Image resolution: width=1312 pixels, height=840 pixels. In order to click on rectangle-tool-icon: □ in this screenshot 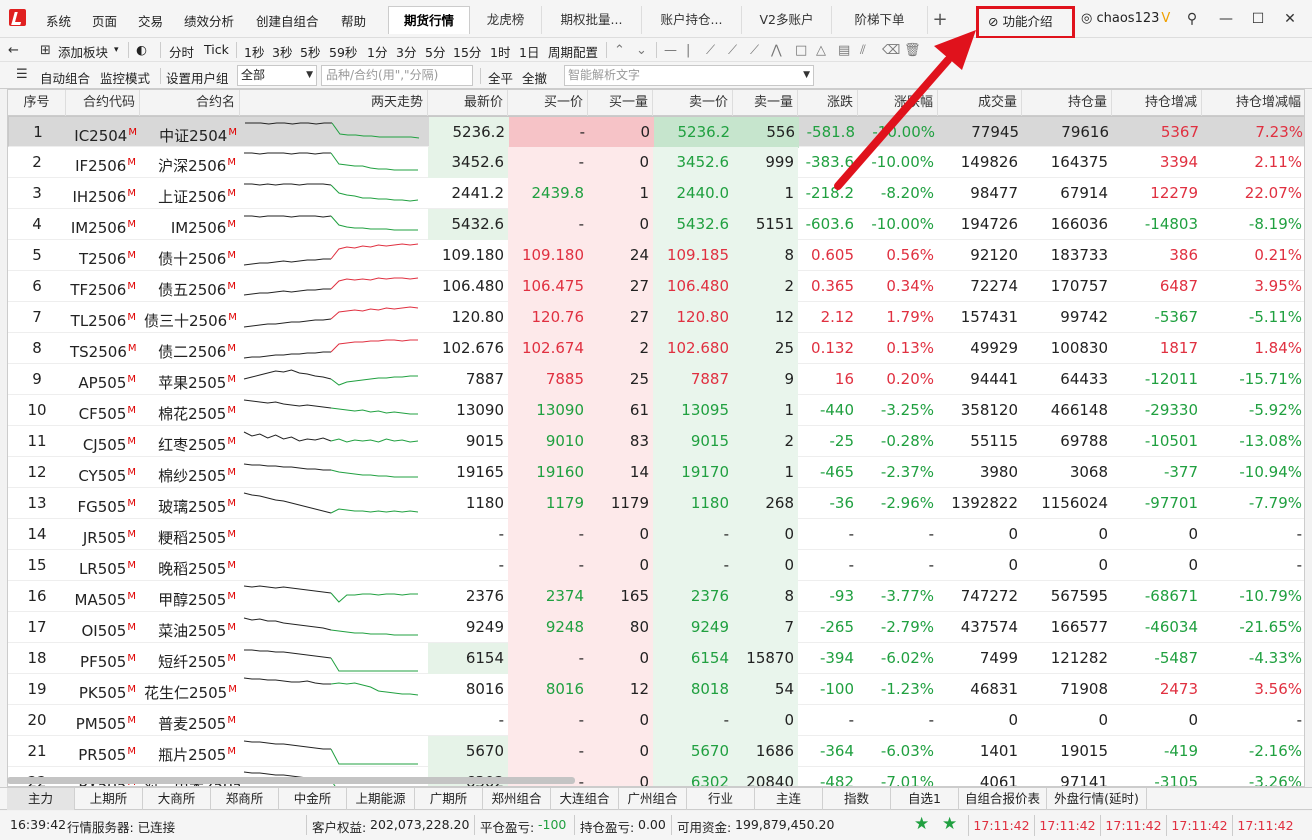, I will do `click(801, 50)`.